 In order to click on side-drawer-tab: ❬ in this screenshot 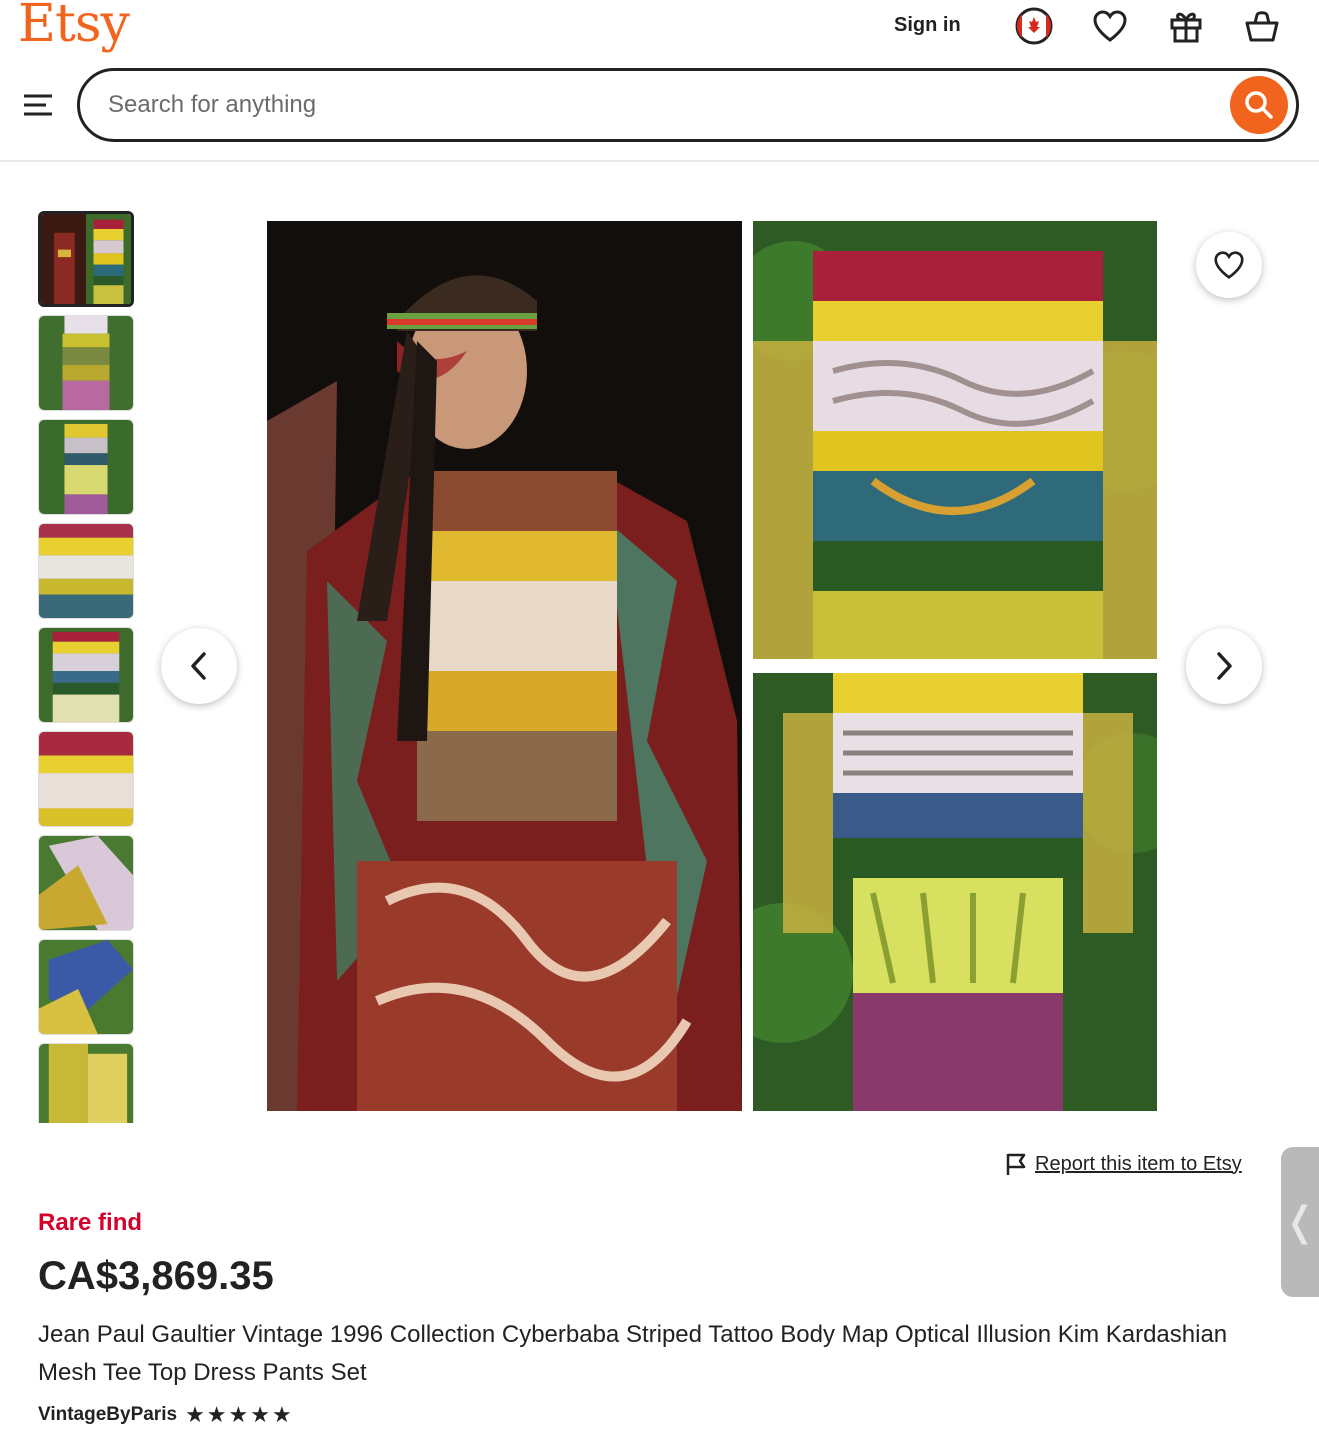, I will do `click(1300, 1222)`.